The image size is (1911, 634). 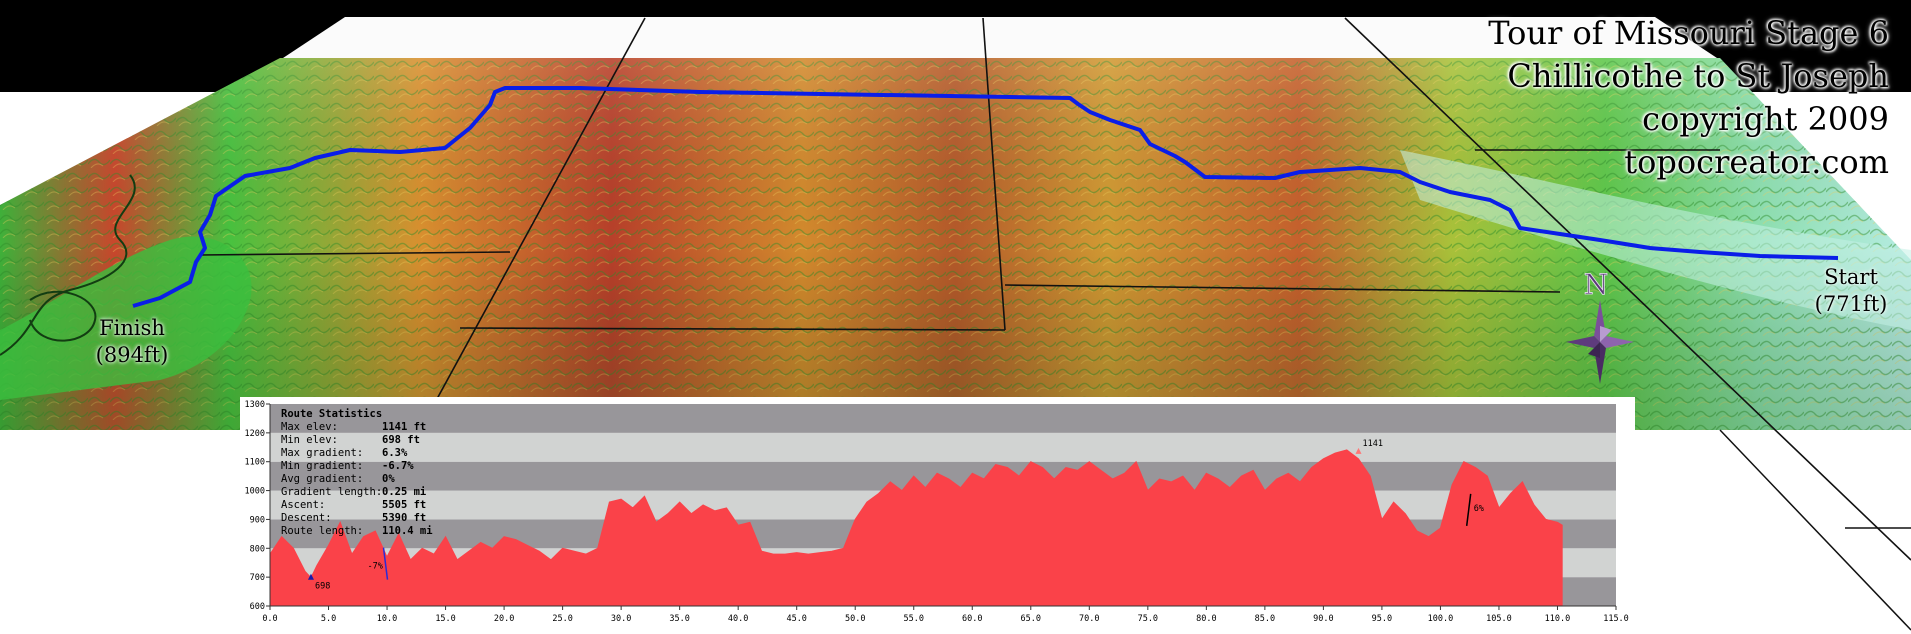 I want to click on stat-label: Avg gradient:, so click(x=322, y=479).